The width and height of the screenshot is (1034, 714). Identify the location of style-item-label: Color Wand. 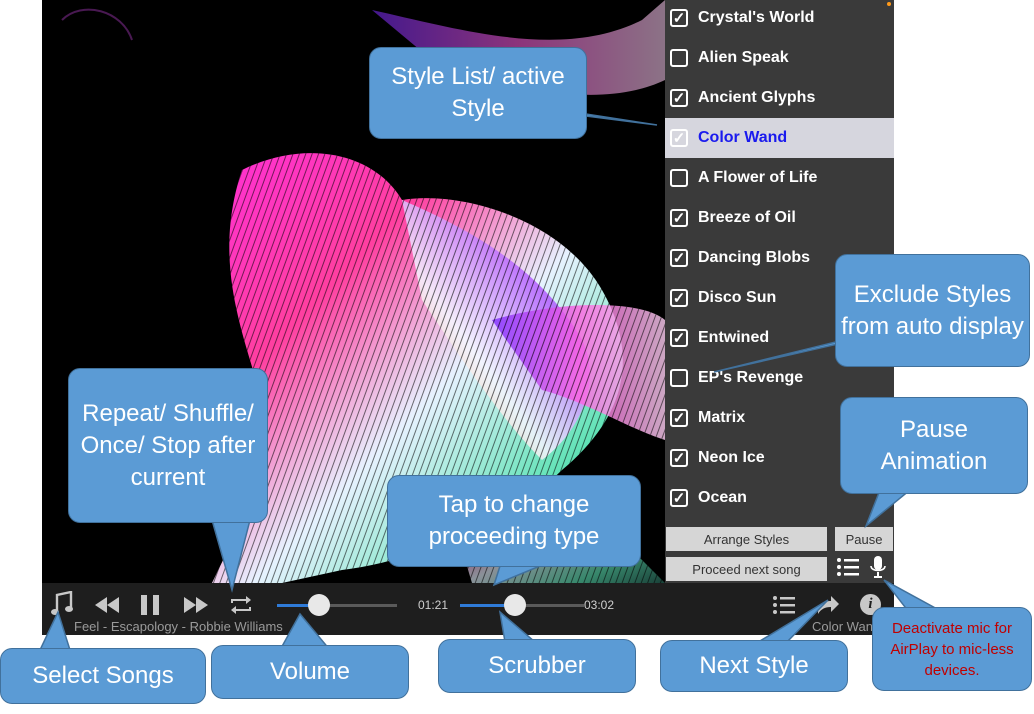
(743, 137).